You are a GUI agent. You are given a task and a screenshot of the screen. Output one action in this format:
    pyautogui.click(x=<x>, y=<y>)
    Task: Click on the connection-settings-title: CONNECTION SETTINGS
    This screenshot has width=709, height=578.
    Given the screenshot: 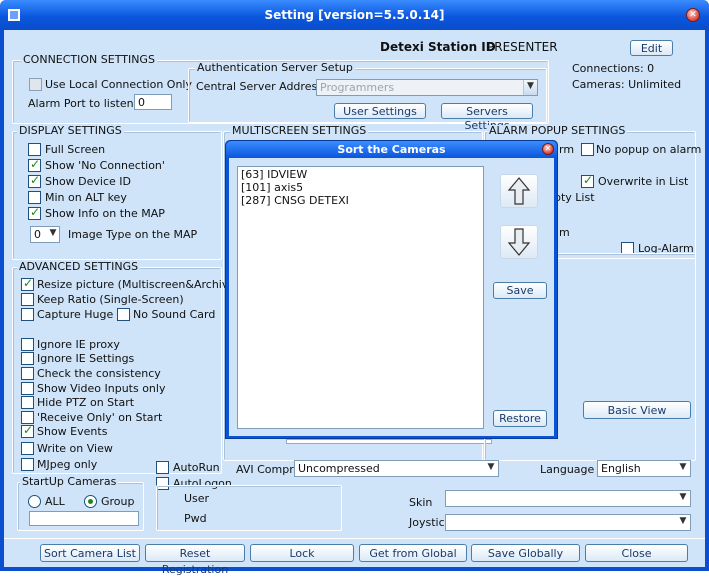 What is the action you would take?
    pyautogui.click(x=89, y=59)
    